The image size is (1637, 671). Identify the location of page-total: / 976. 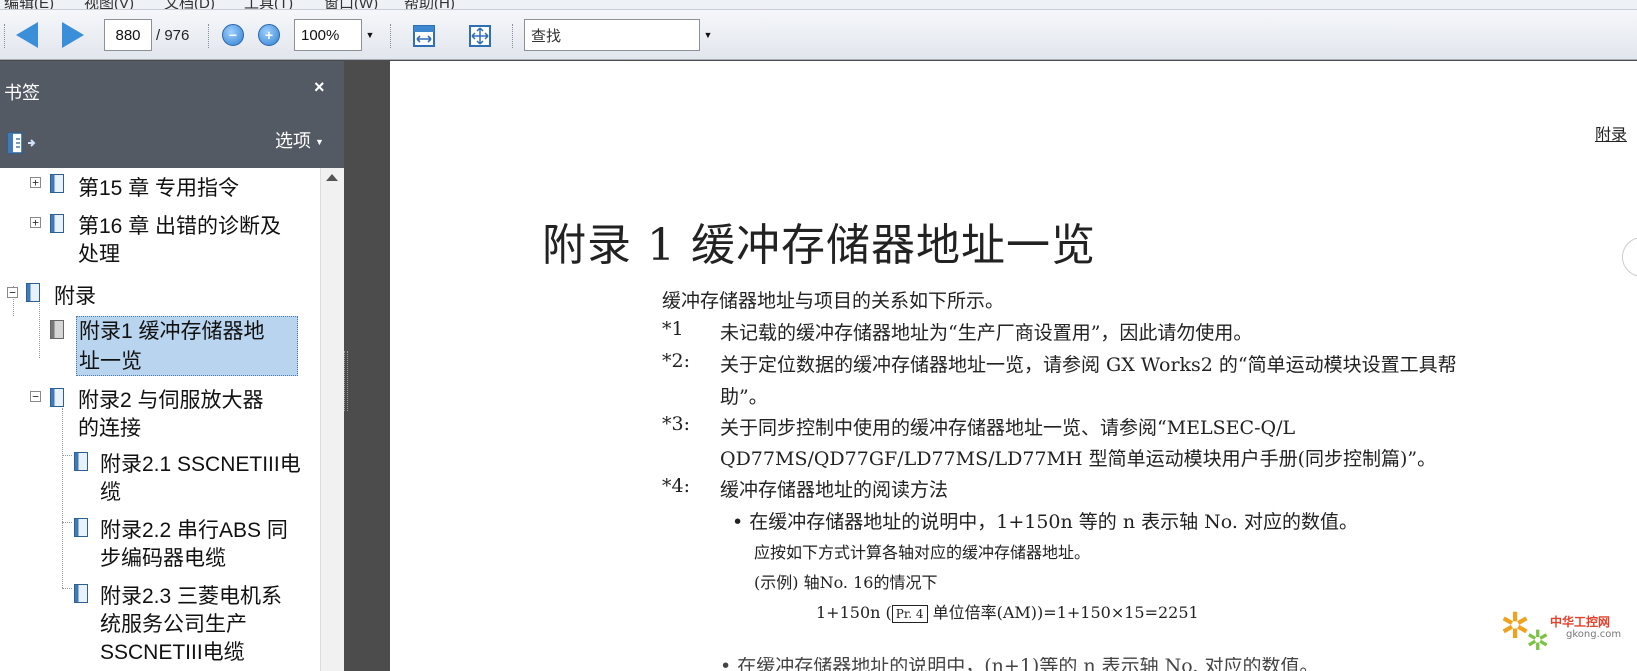
(173, 35).